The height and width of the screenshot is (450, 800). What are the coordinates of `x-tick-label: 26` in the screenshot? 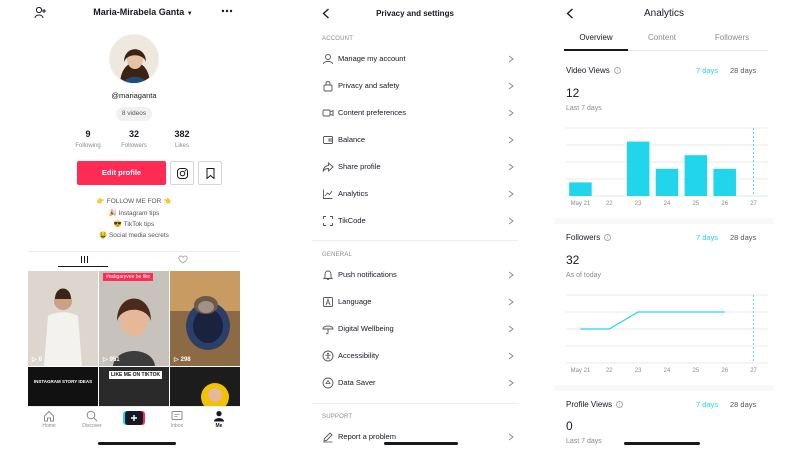 It's located at (724, 204).